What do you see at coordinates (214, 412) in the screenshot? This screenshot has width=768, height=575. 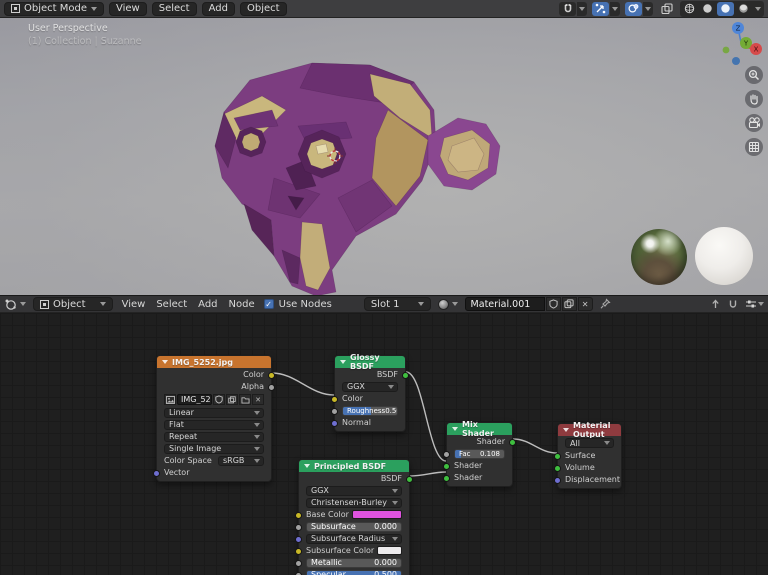 I see `interpolation-select: Linear` at bounding box center [214, 412].